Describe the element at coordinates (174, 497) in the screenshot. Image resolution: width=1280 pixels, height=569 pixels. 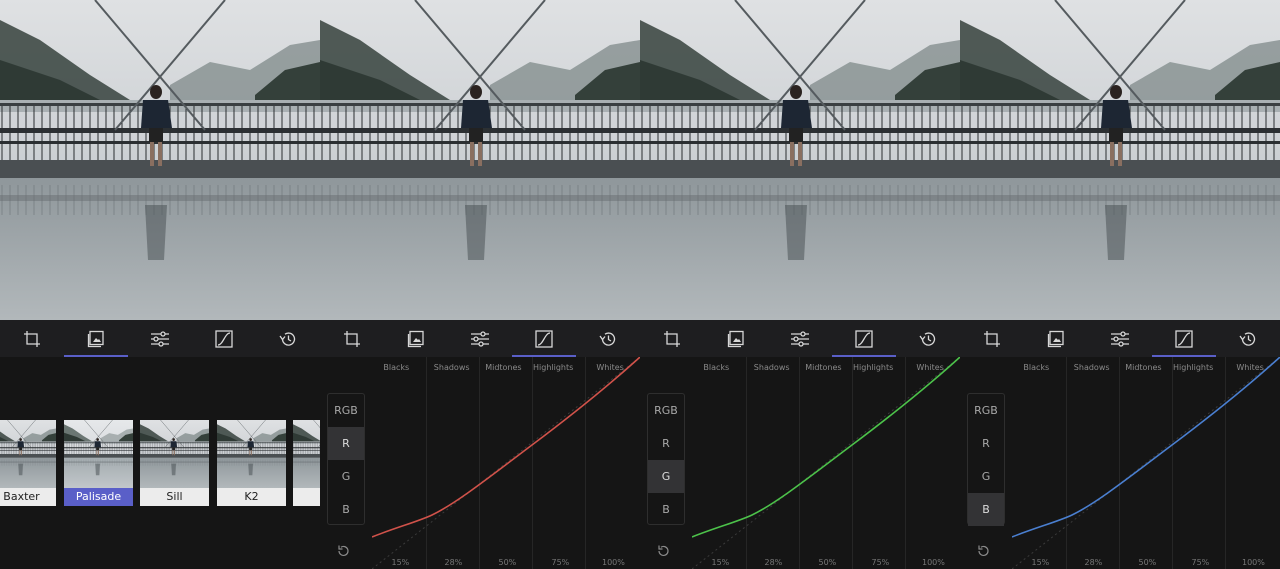
I see `filter-label: Sill` at that location.